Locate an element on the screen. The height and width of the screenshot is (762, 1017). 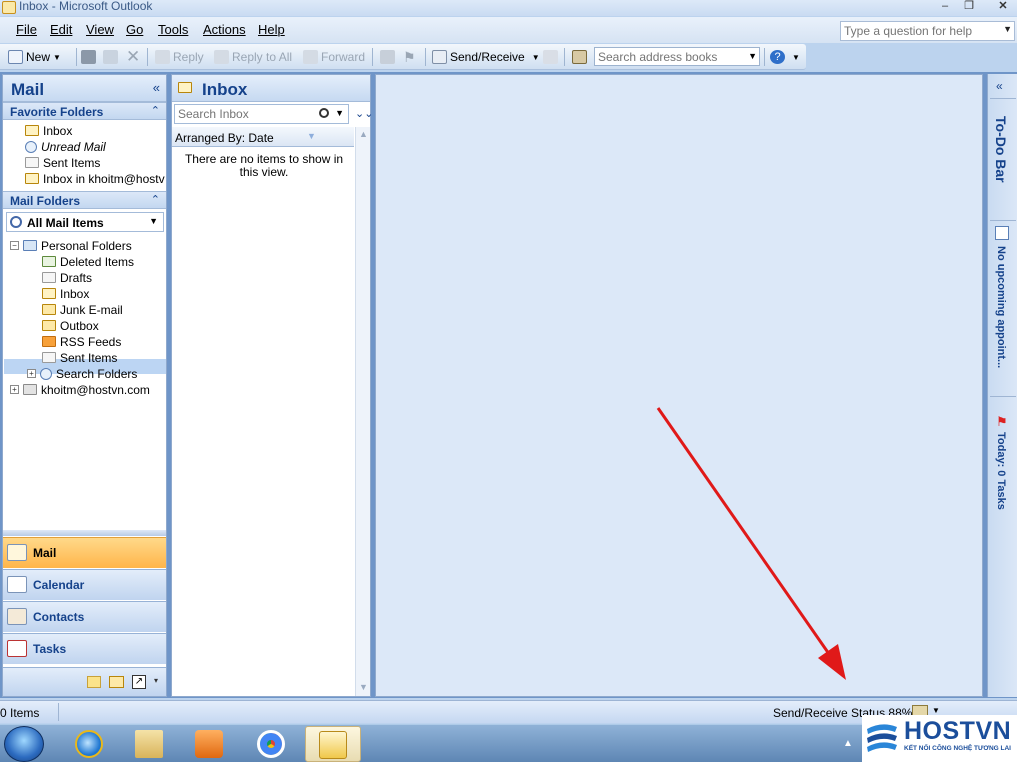
tree-item-junk-email: Junk E-mail is located at coordinates (82, 309).